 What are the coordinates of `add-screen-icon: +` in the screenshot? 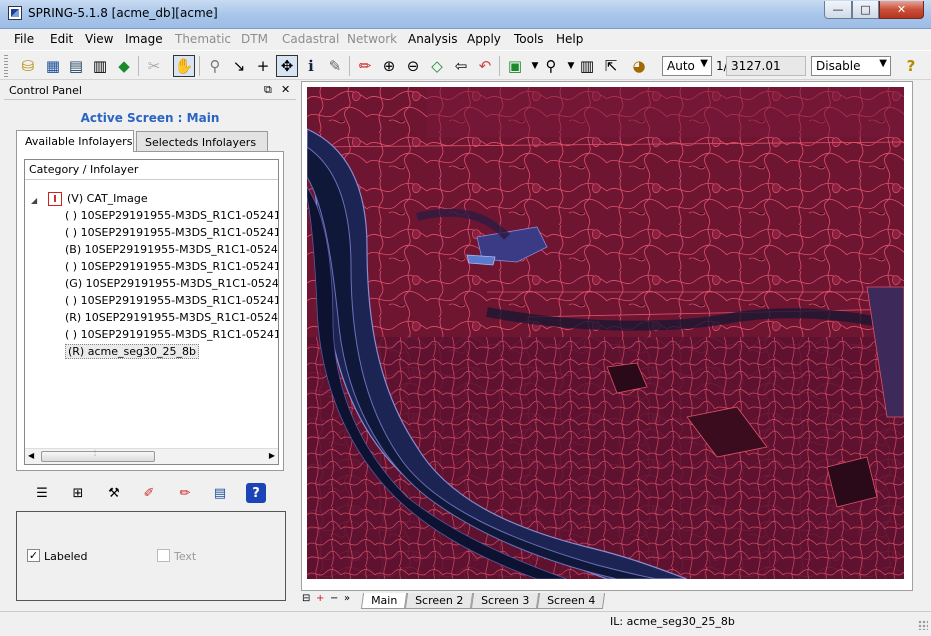 It's located at (320, 598).